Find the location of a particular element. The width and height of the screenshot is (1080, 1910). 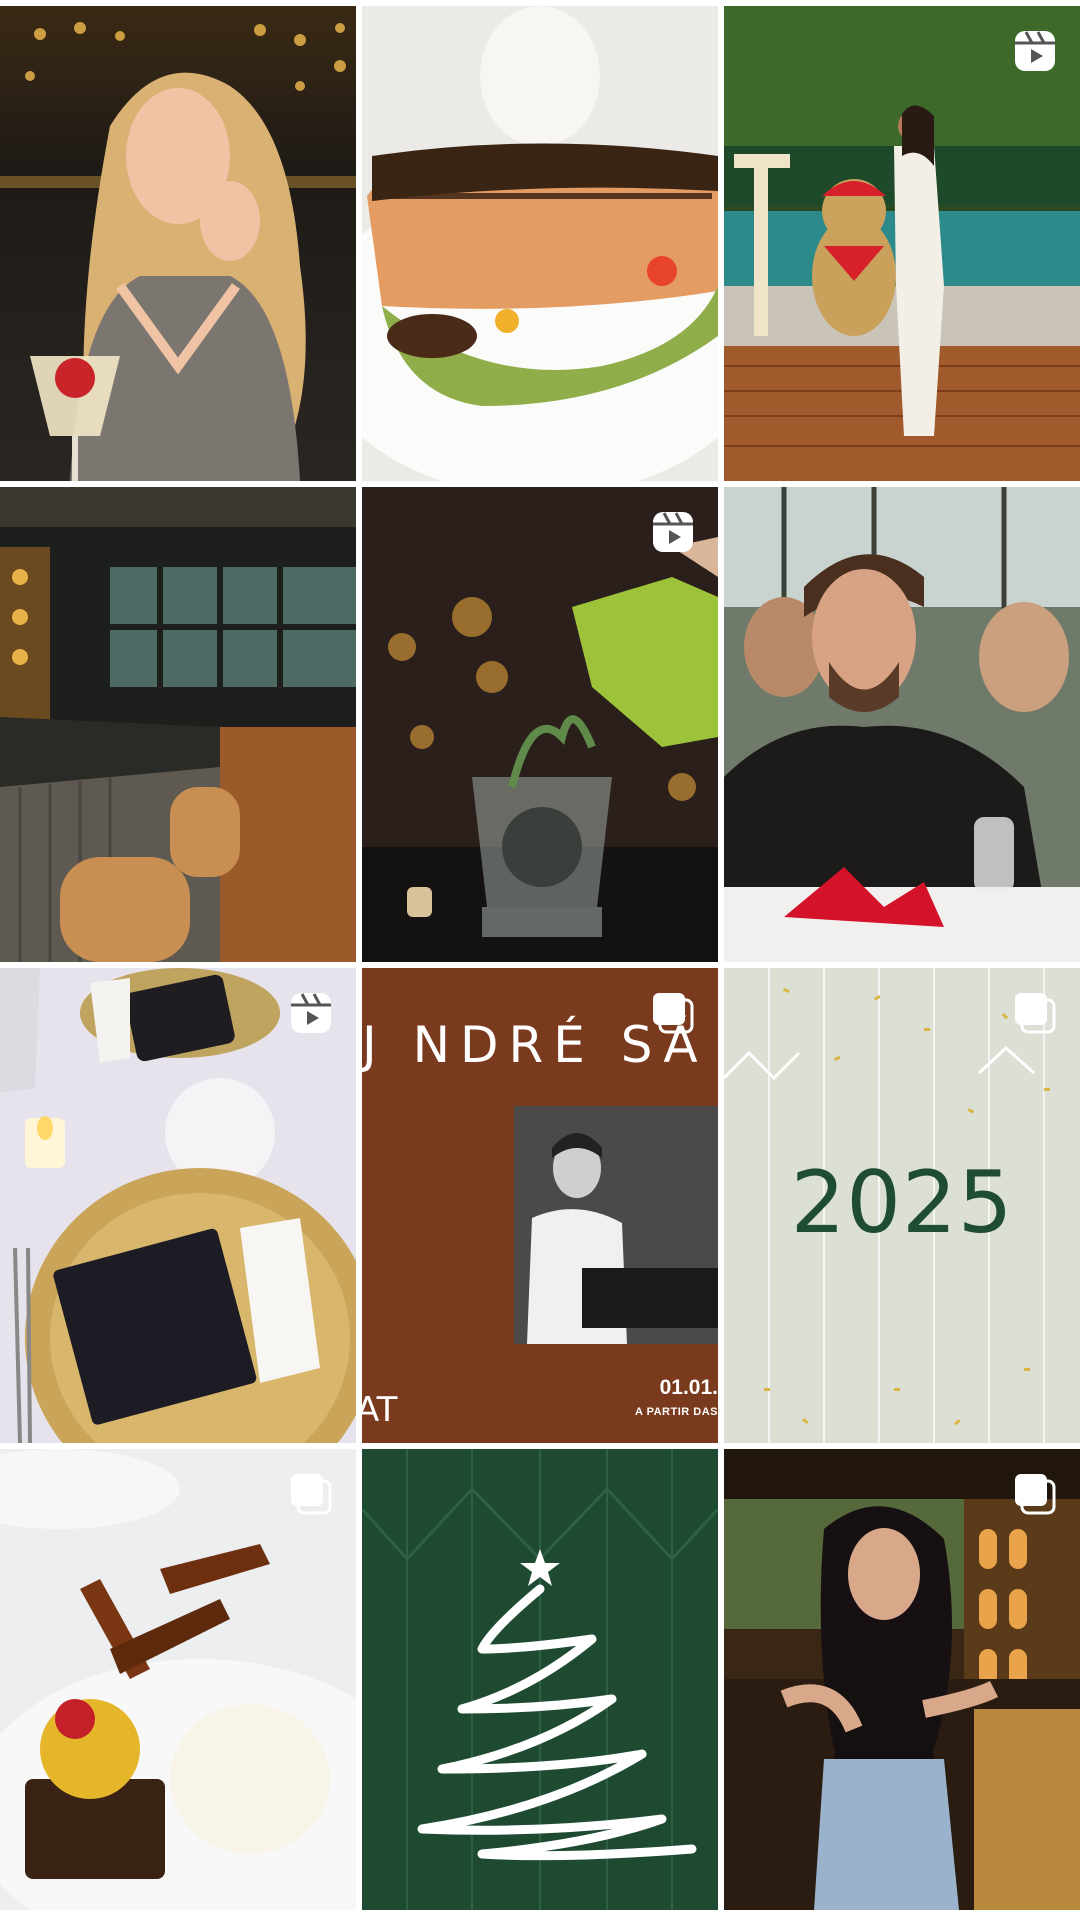

post-dessert is located at coordinates (178, 1679).